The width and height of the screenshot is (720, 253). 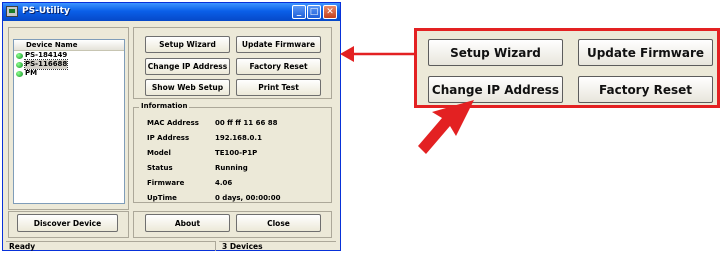 What do you see at coordinates (278, 44) in the screenshot?
I see `update-firmware-button: Update Firmware` at bounding box center [278, 44].